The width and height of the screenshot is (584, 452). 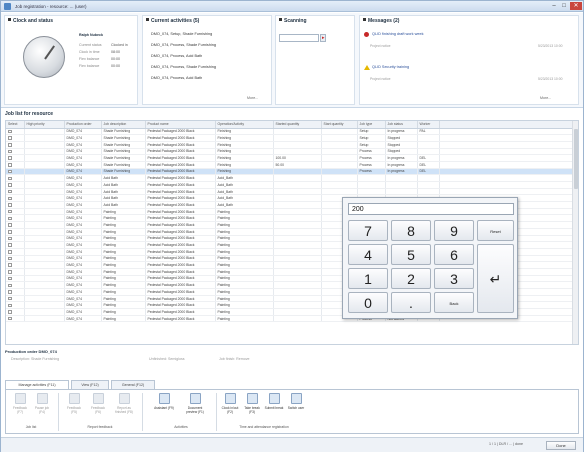 I want to click on reset-button: Reset, so click(x=495, y=230).